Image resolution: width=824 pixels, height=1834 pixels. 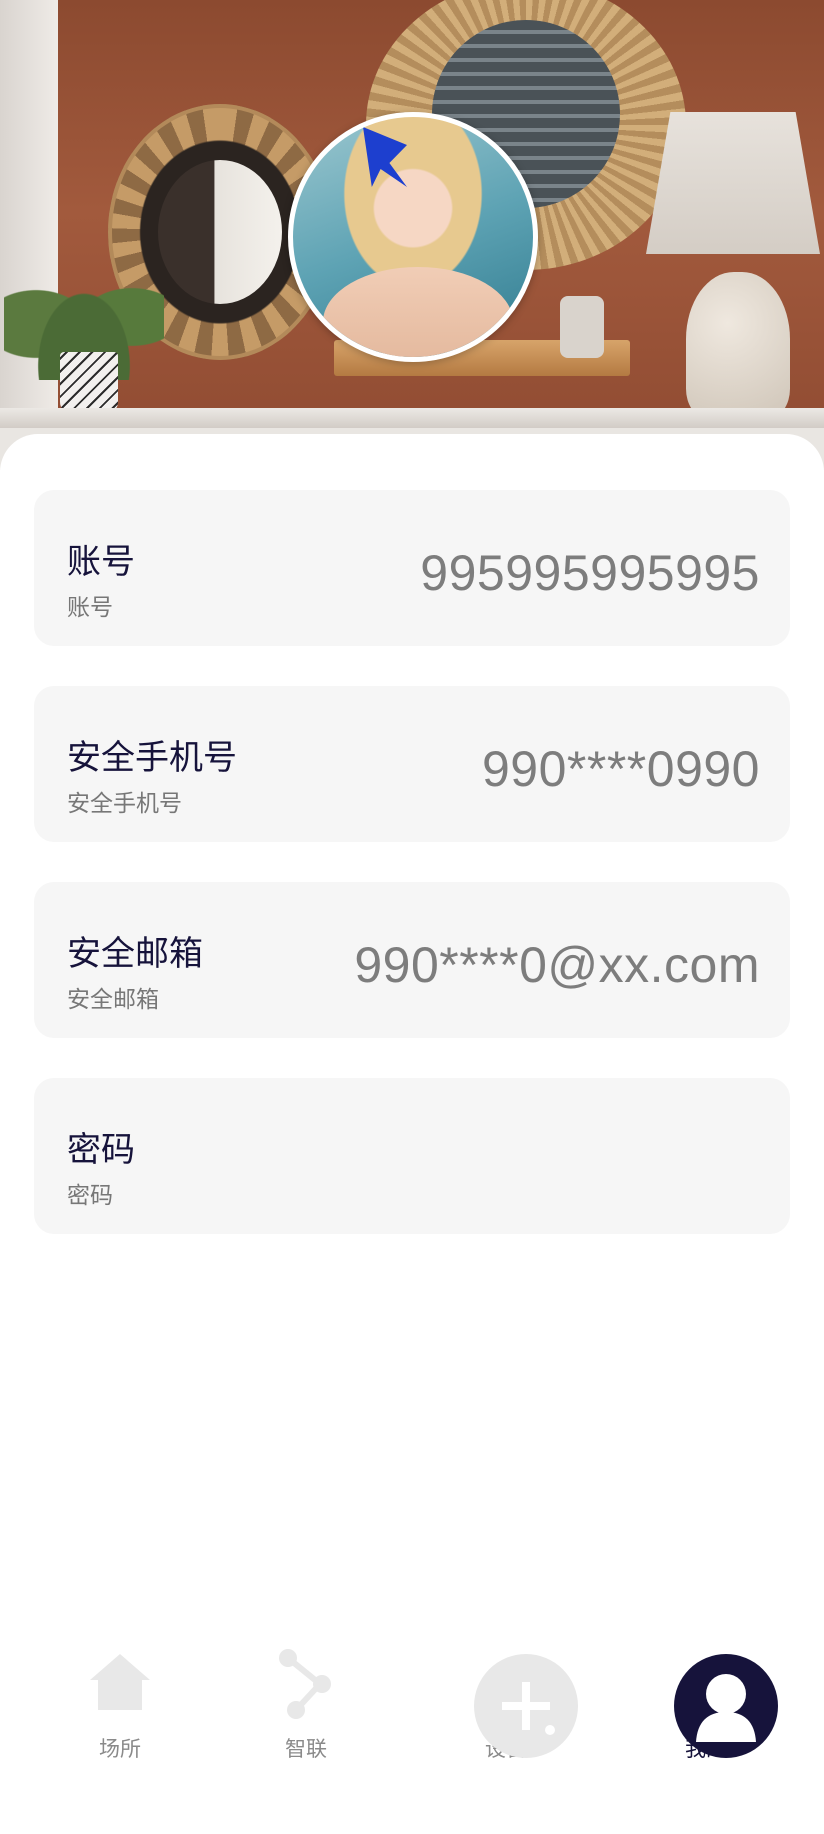 I want to click on add-button, so click(x=526, y=1706).